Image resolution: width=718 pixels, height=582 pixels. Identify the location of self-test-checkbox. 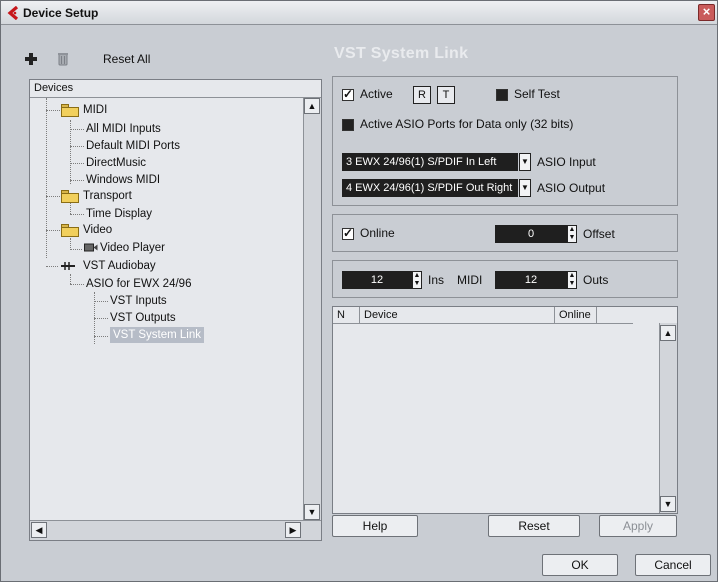
(502, 95).